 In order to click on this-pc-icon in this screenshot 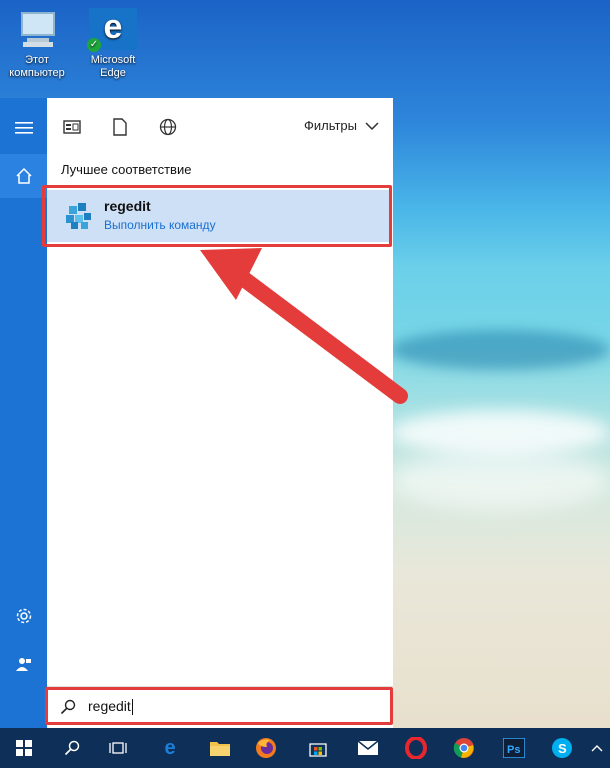, I will do `click(37, 29)`.